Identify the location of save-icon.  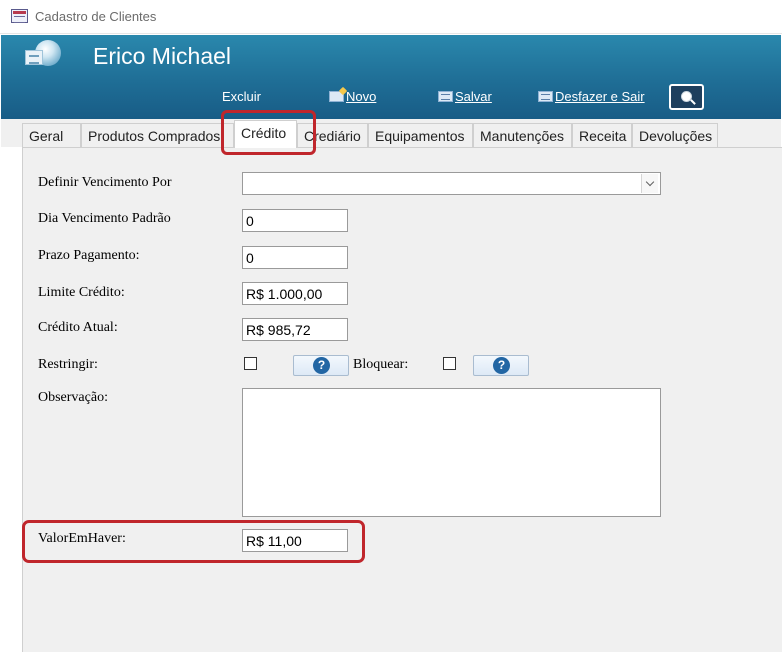
(445, 96).